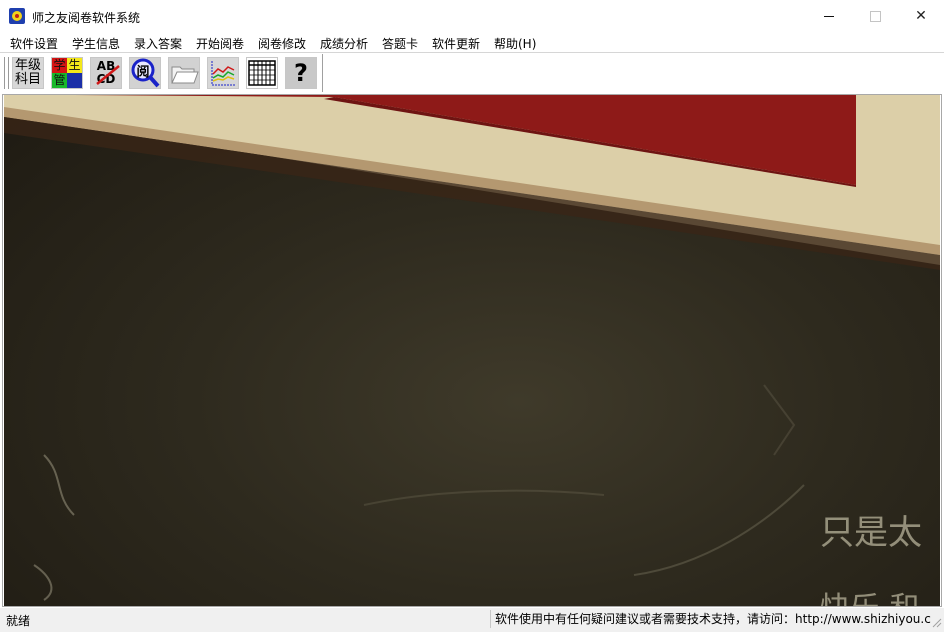 This screenshot has height=632, width=944. What do you see at coordinates (871, 533) in the screenshot?
I see `chalk-text-top: 只是太` at bounding box center [871, 533].